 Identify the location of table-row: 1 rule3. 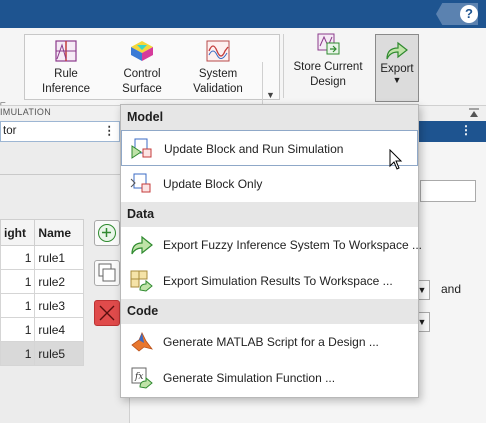
(42, 305).